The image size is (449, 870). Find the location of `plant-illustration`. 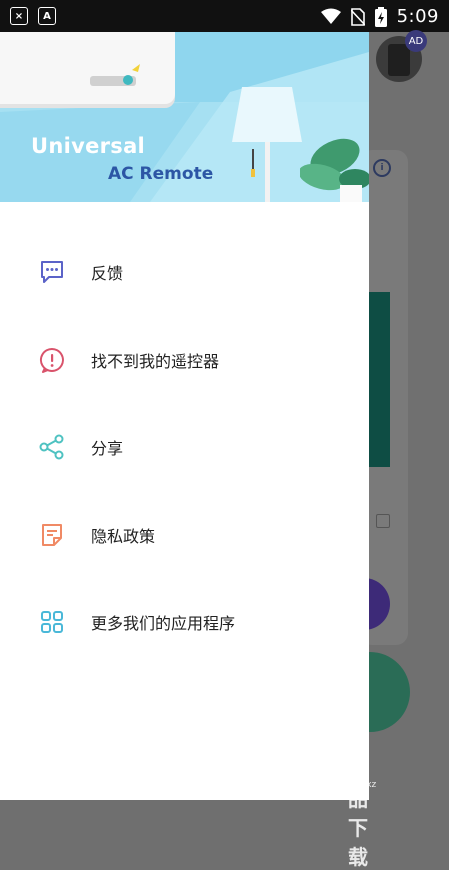

plant-illustration is located at coordinates (334, 170).